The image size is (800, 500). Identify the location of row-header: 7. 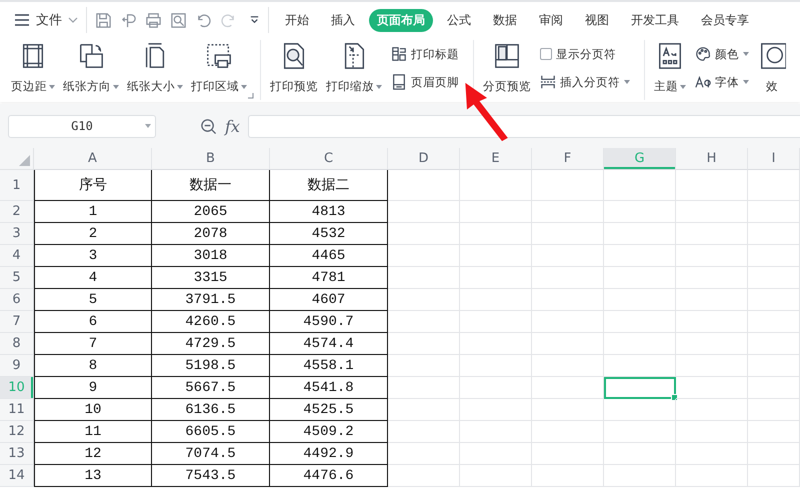
(17, 322).